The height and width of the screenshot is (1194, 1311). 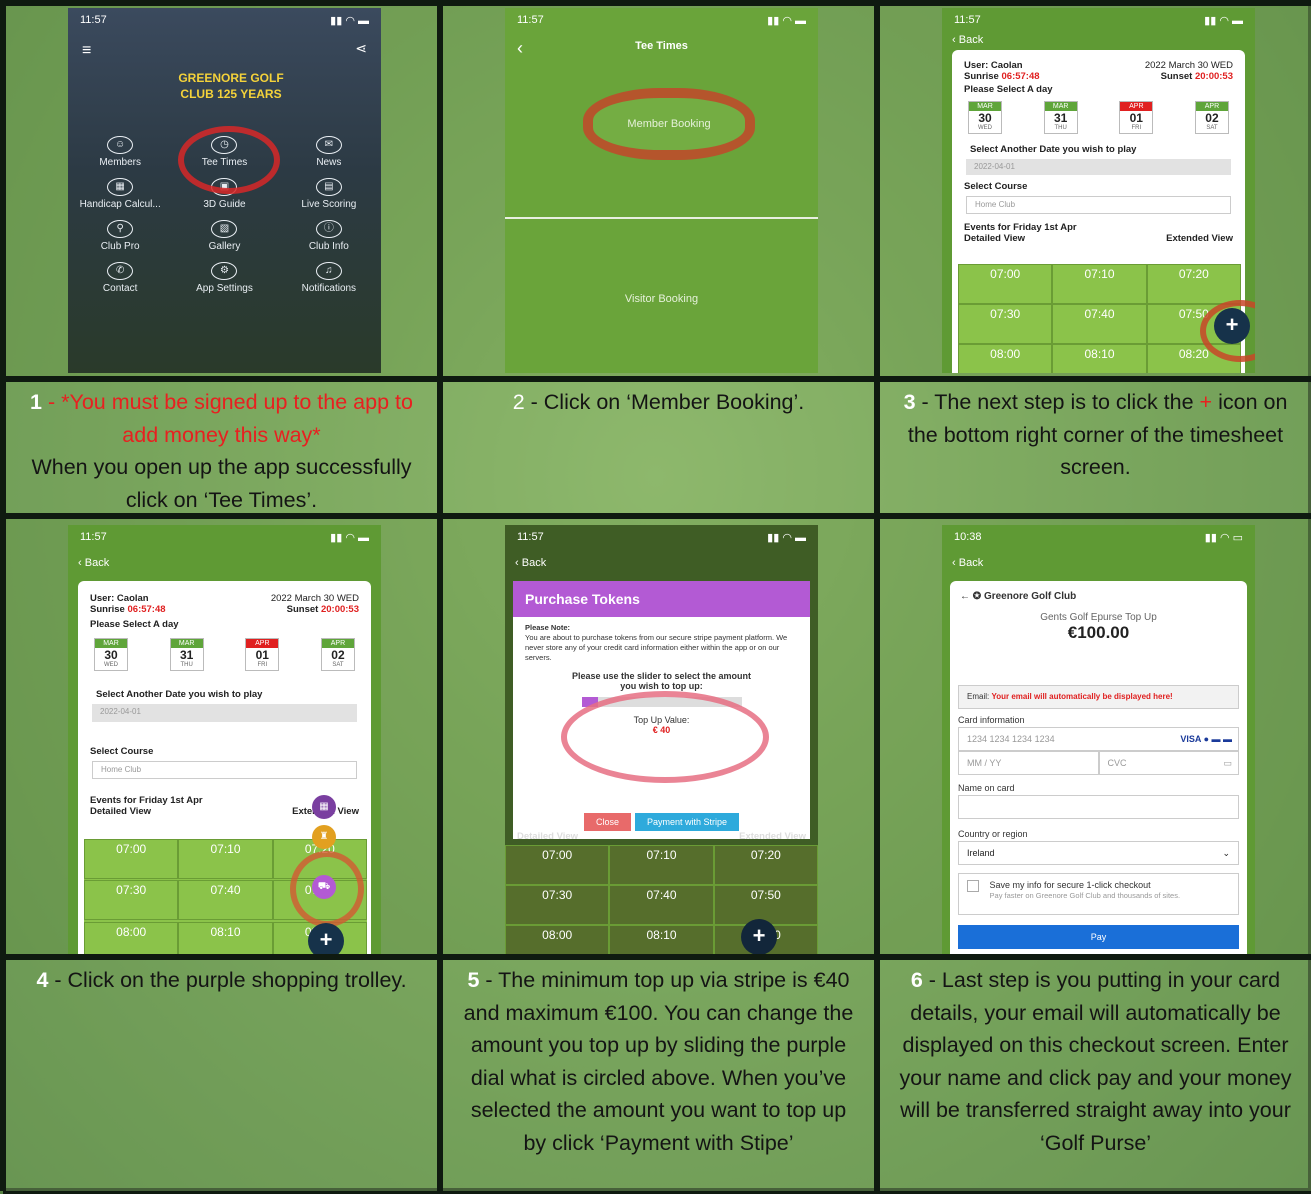 I want to click on country-select: Ireland ⌄, so click(x=1098, y=853).